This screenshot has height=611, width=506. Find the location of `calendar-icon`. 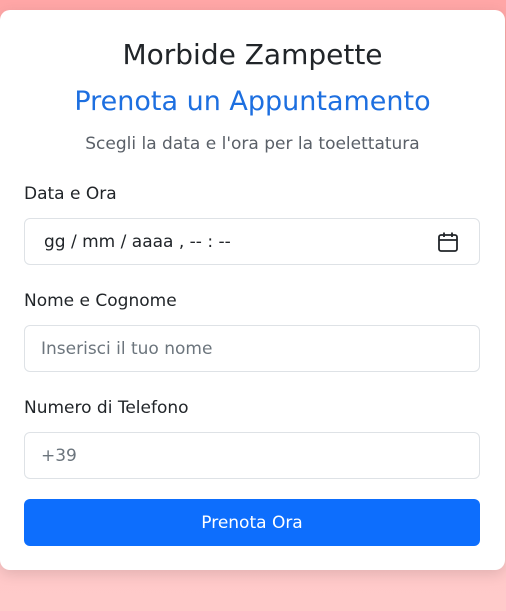

calendar-icon is located at coordinates (448, 242).